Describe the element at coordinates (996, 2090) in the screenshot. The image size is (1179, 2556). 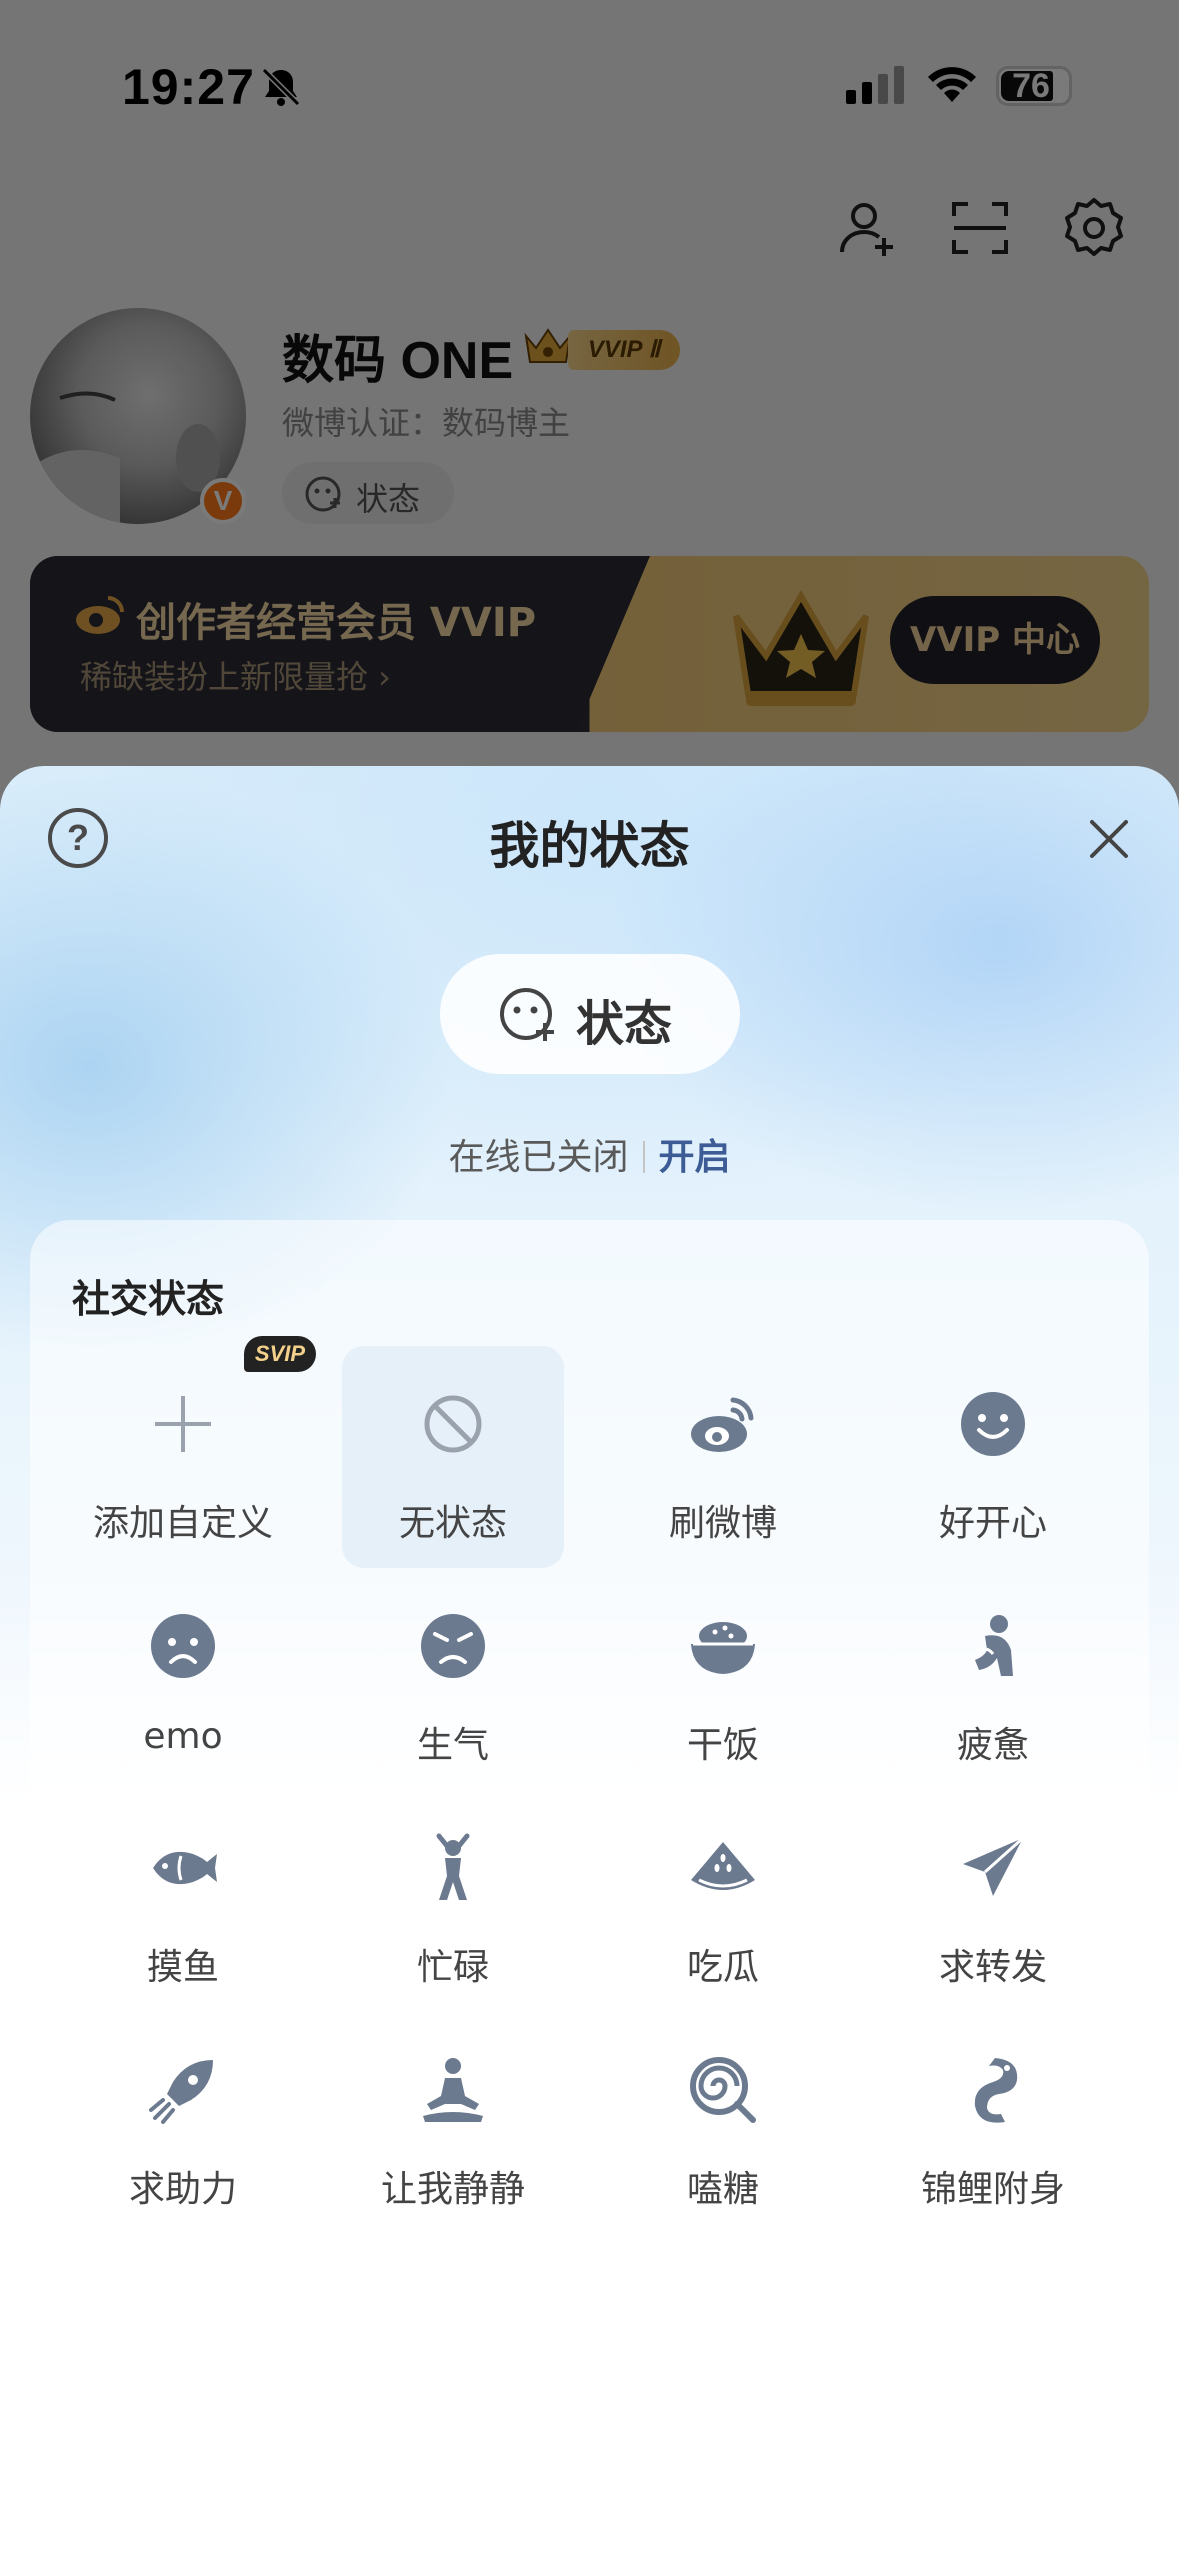
I see `koi-icon` at that location.